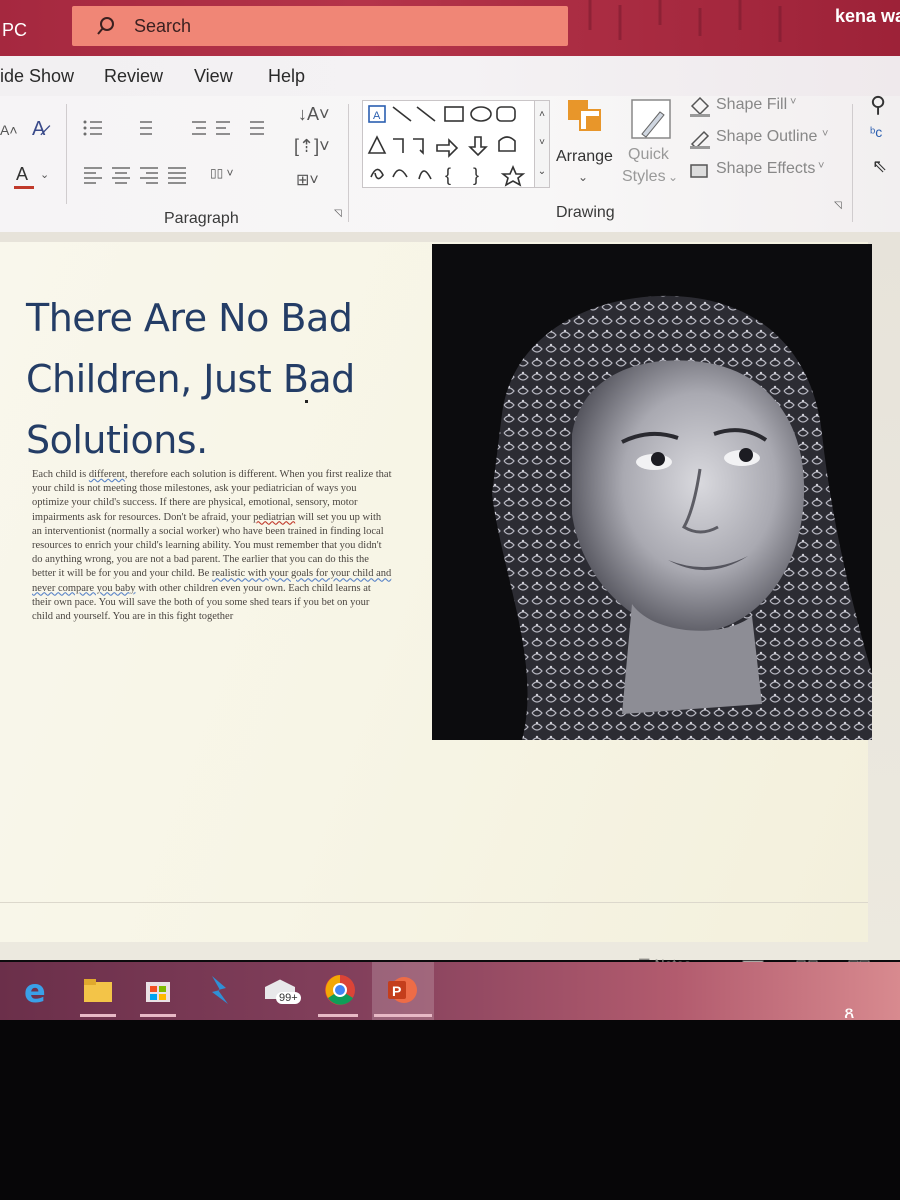 This screenshot has width=900, height=1200. What do you see at coordinates (189, 318) in the screenshot?
I see `slide-title-line: There Are No Bad` at bounding box center [189, 318].